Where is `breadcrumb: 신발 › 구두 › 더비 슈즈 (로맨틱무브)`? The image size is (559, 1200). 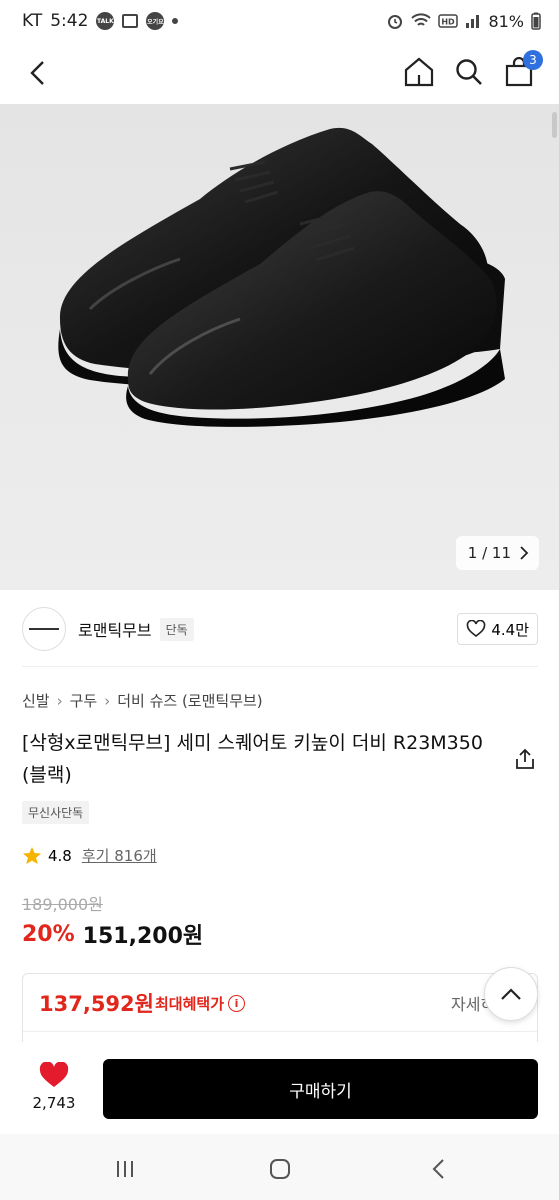
breadcrumb: 신발 › 구두 › 더비 슈즈 (로맨틱무브) is located at coordinates (142, 700).